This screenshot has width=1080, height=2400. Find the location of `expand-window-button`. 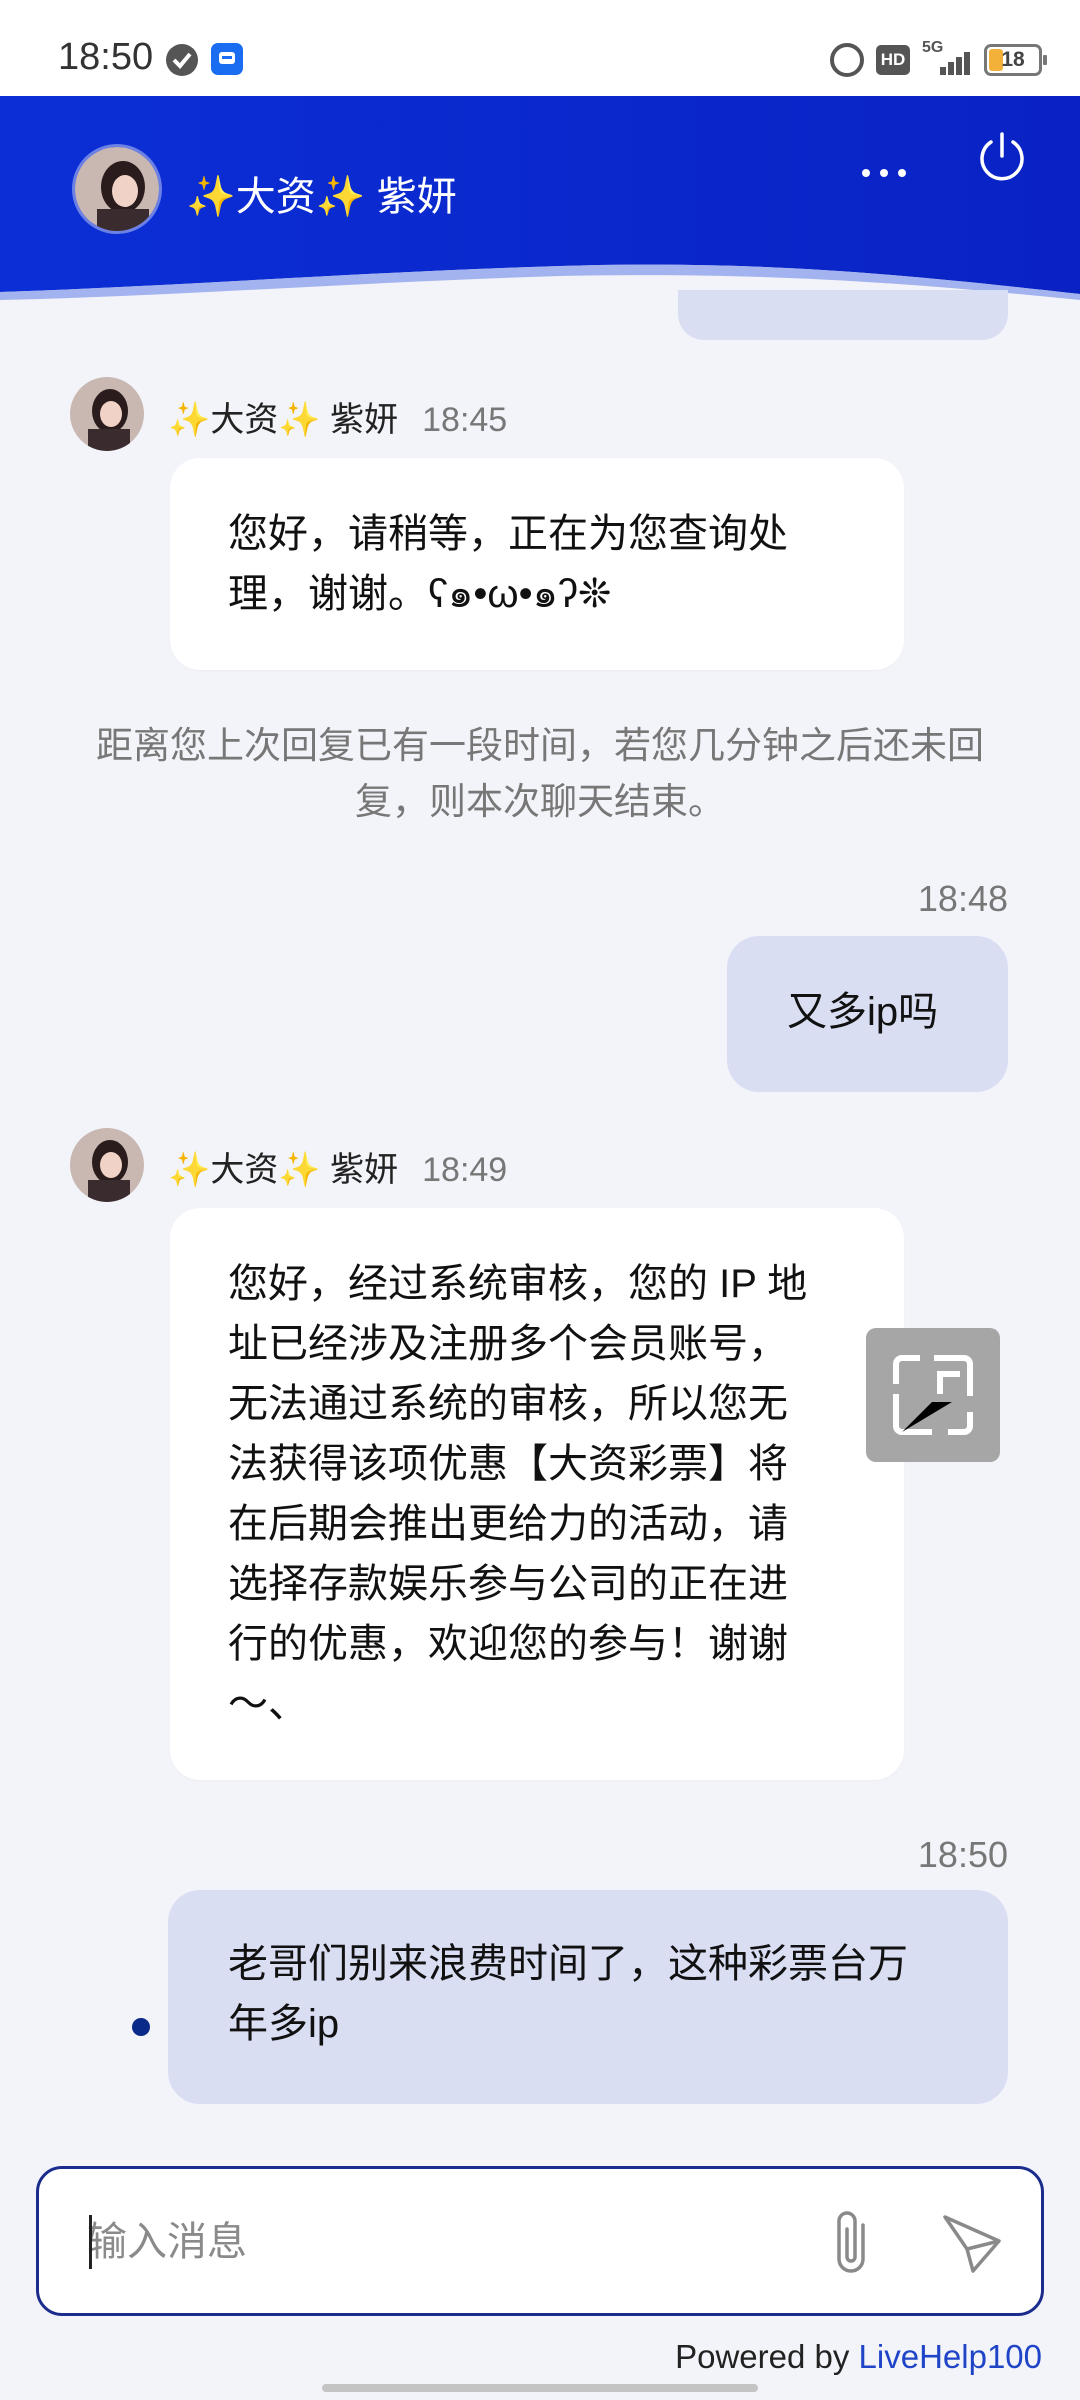

expand-window-button is located at coordinates (933, 1395).